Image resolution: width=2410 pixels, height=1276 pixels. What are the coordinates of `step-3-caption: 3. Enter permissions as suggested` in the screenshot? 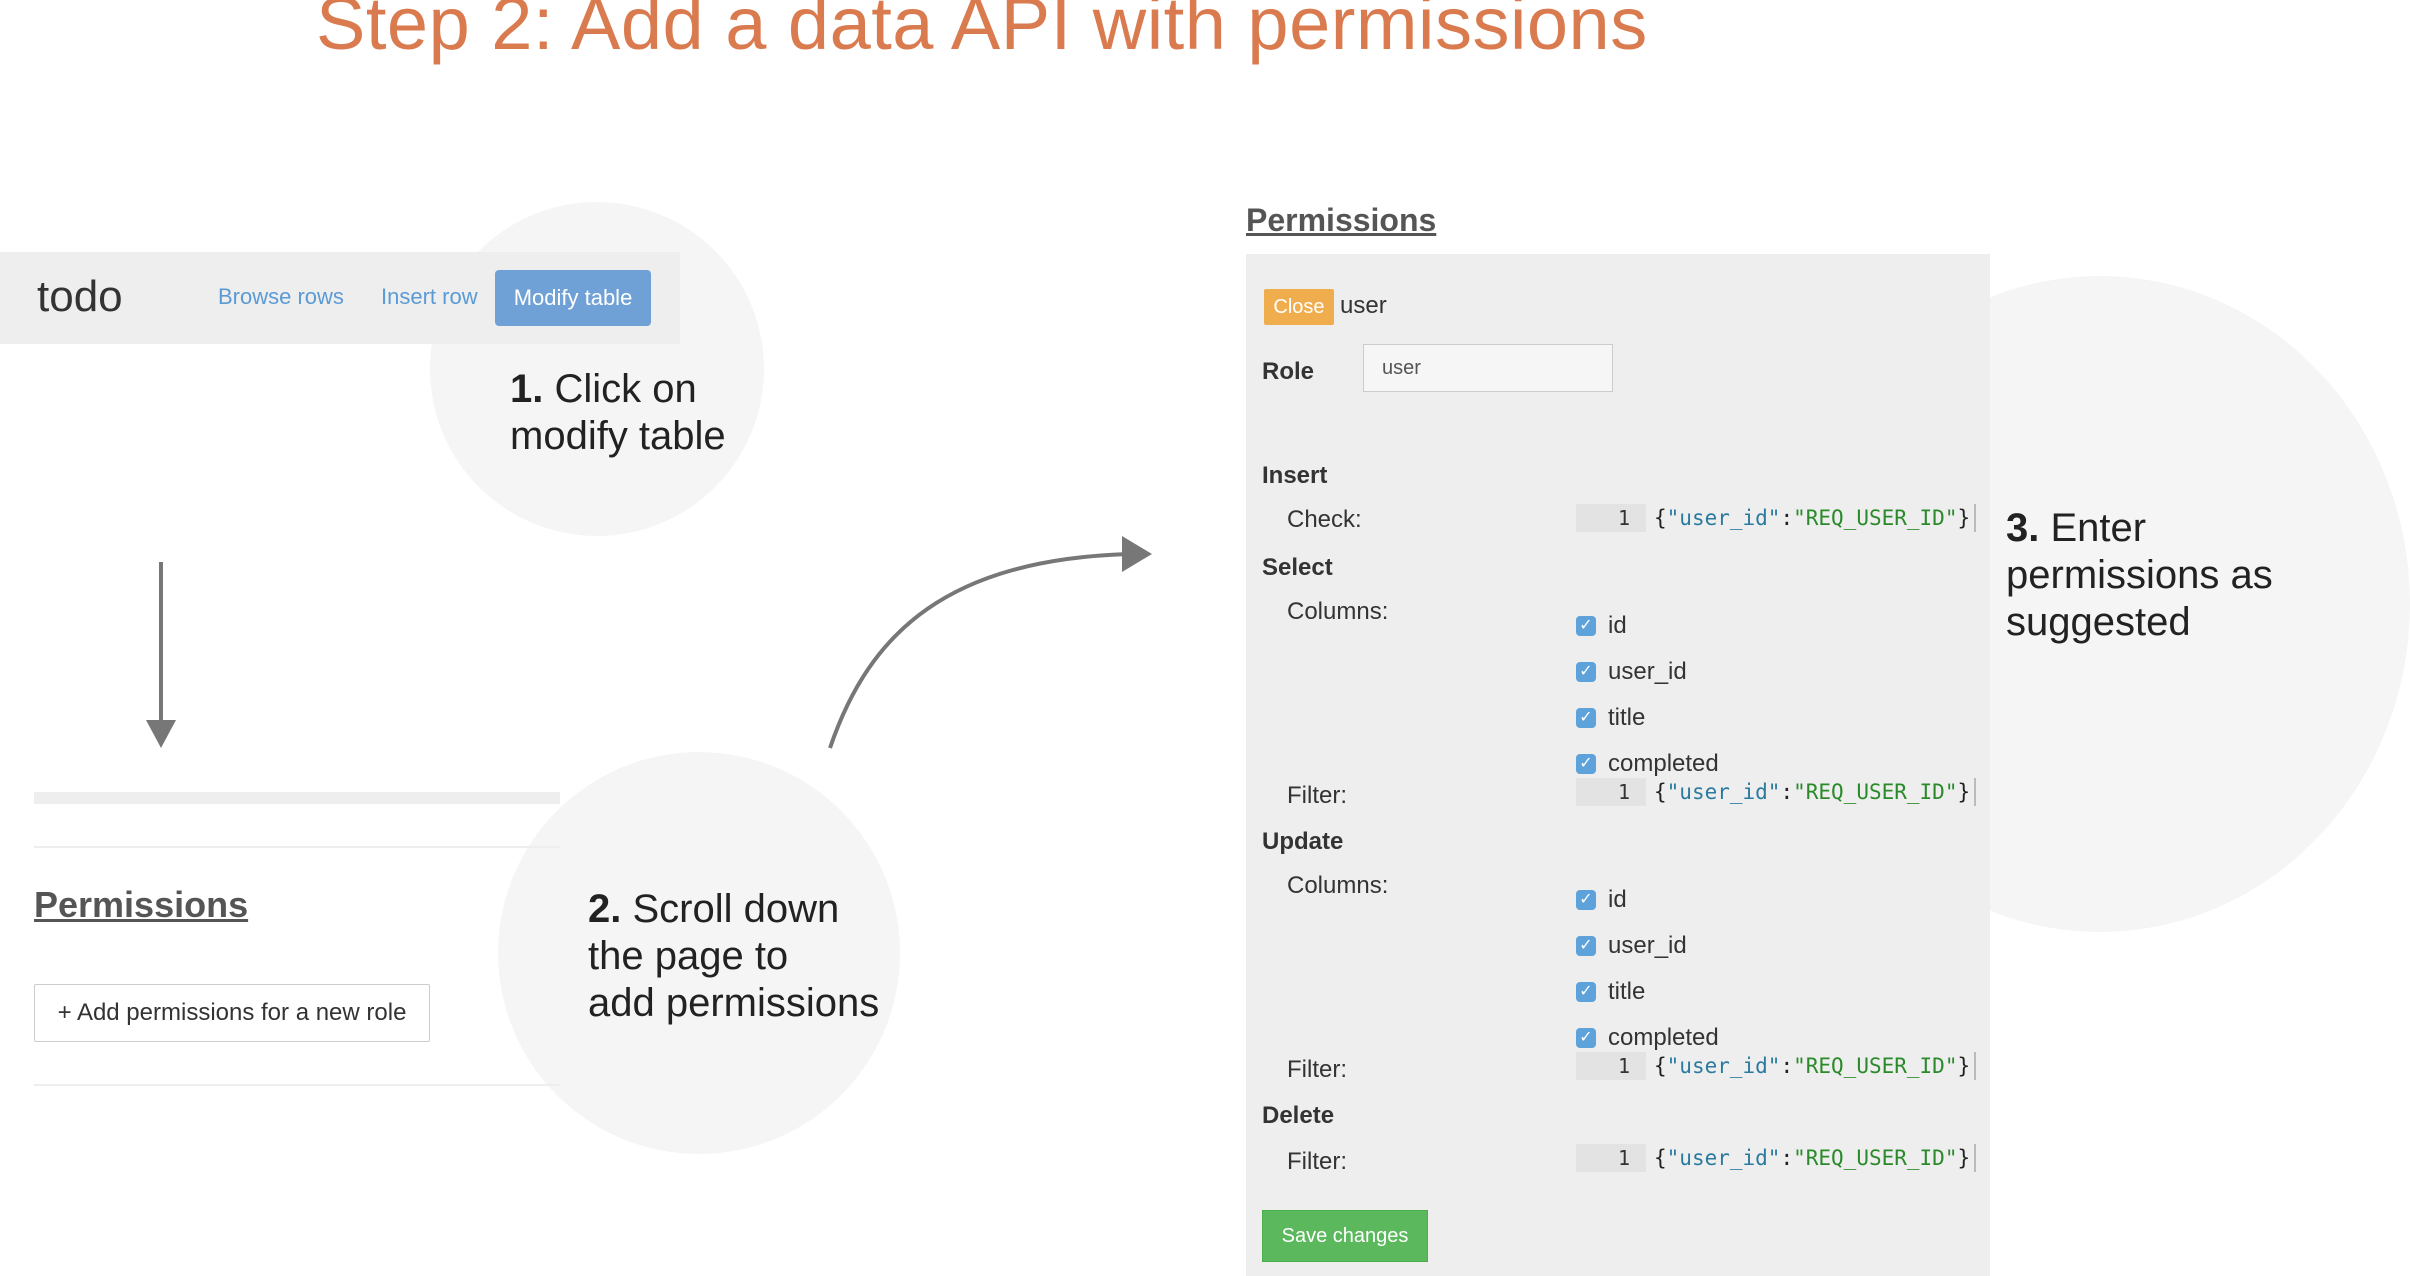 It's located at (2139, 575).